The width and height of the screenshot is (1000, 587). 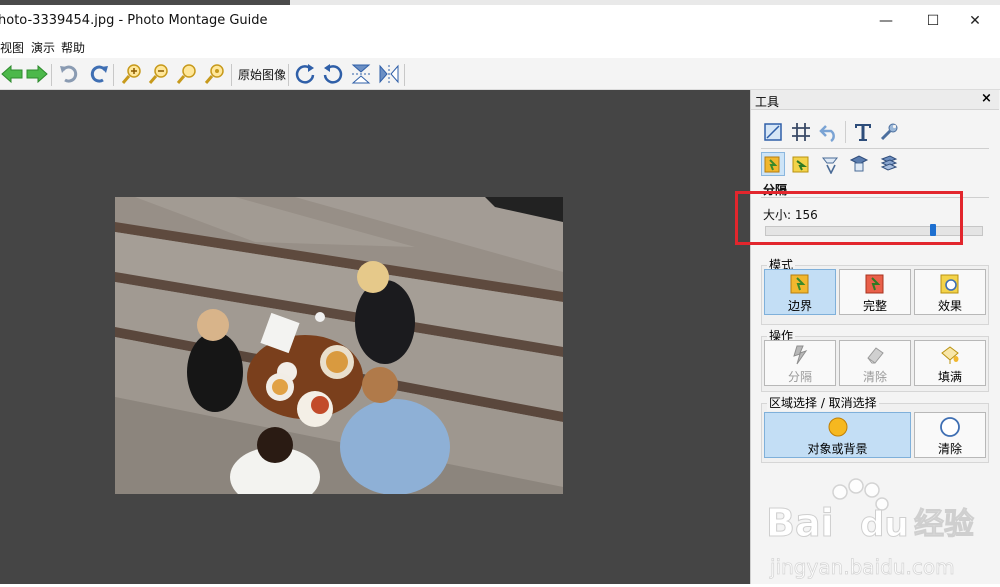 I want to click on baidu-watermark: Bai du 经验 jingyan.baidu.com, so click(x=882, y=531).